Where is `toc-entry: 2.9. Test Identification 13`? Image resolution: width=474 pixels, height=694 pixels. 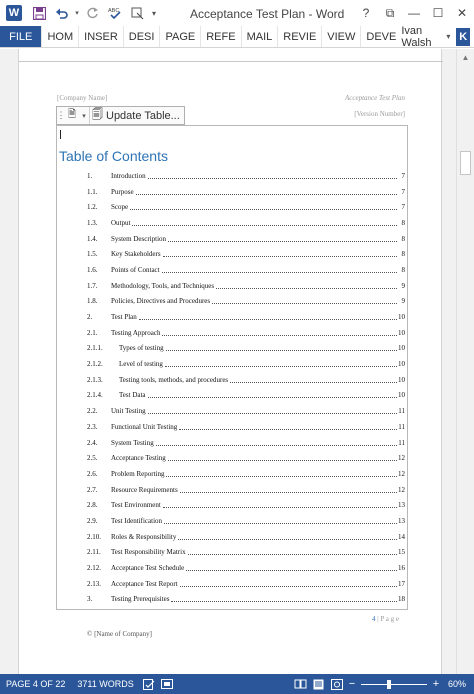
toc-entry: 2.9. Test Identification 13 is located at coordinates (246, 521).